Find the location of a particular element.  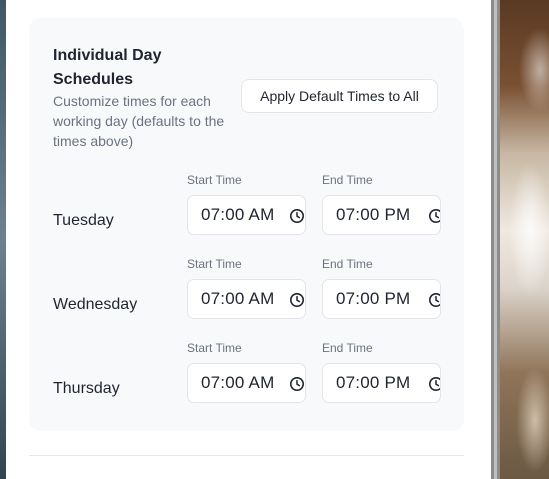

panel-edge-divider is located at coordinates (495, 239).